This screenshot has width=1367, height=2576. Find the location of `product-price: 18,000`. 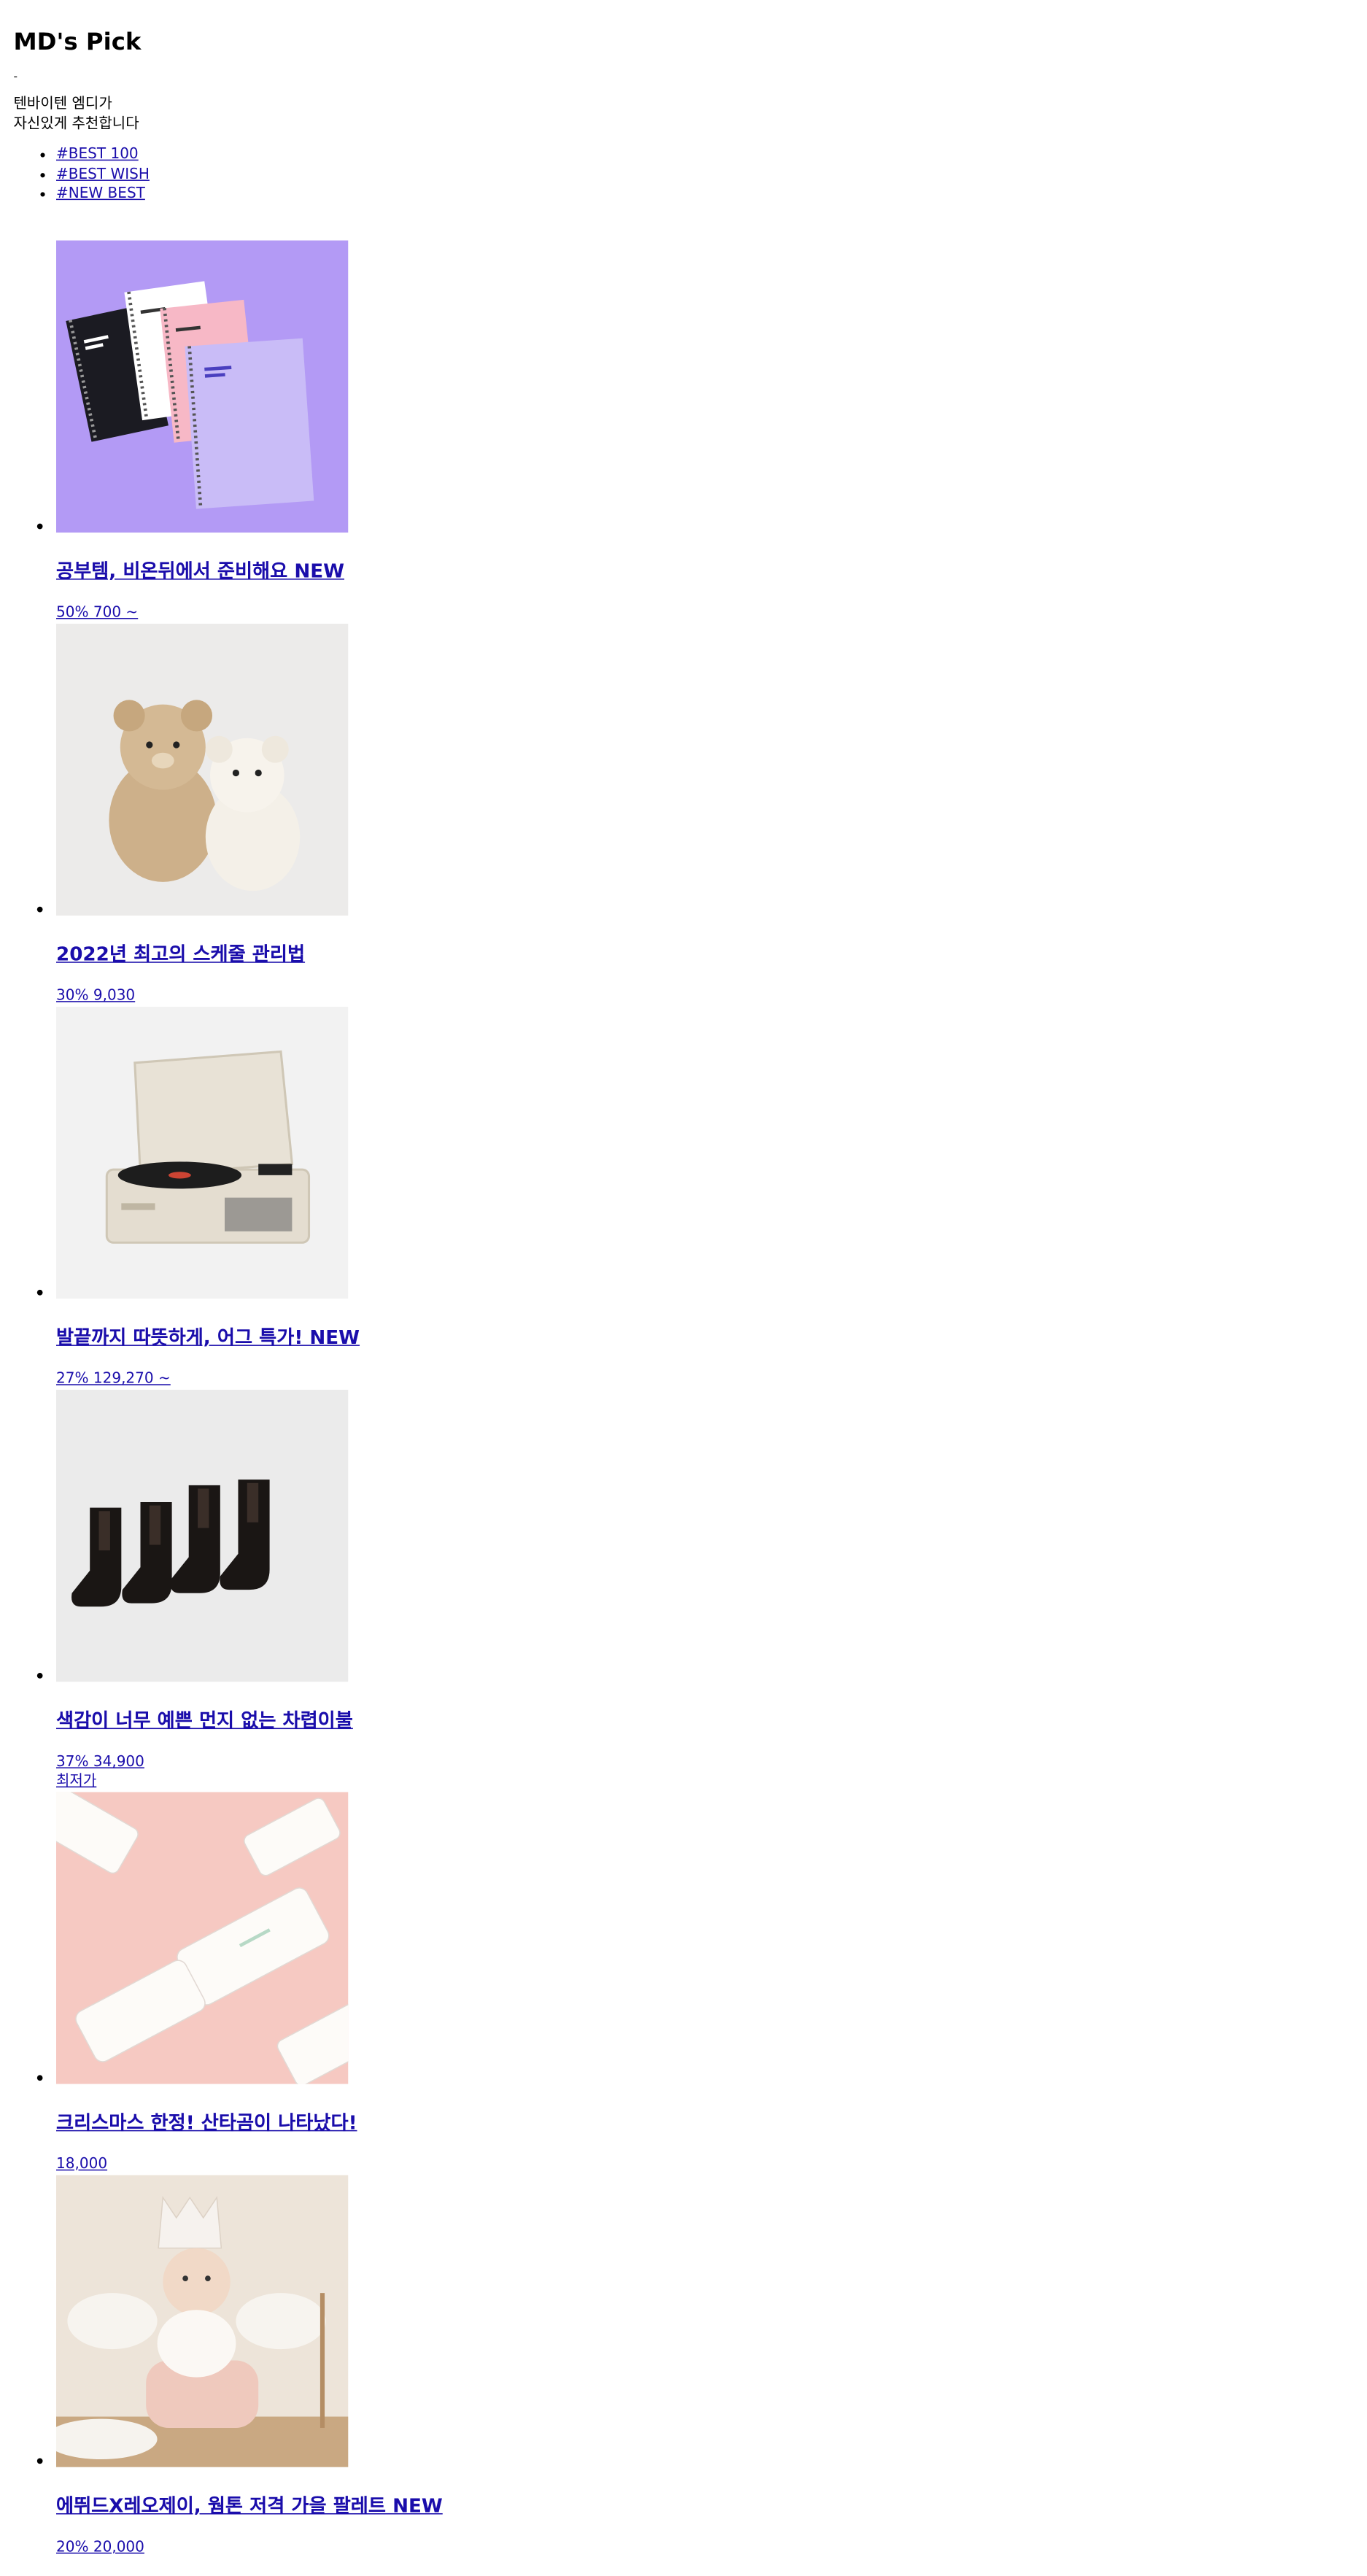

product-price: 18,000 is located at coordinates (81, 2164).